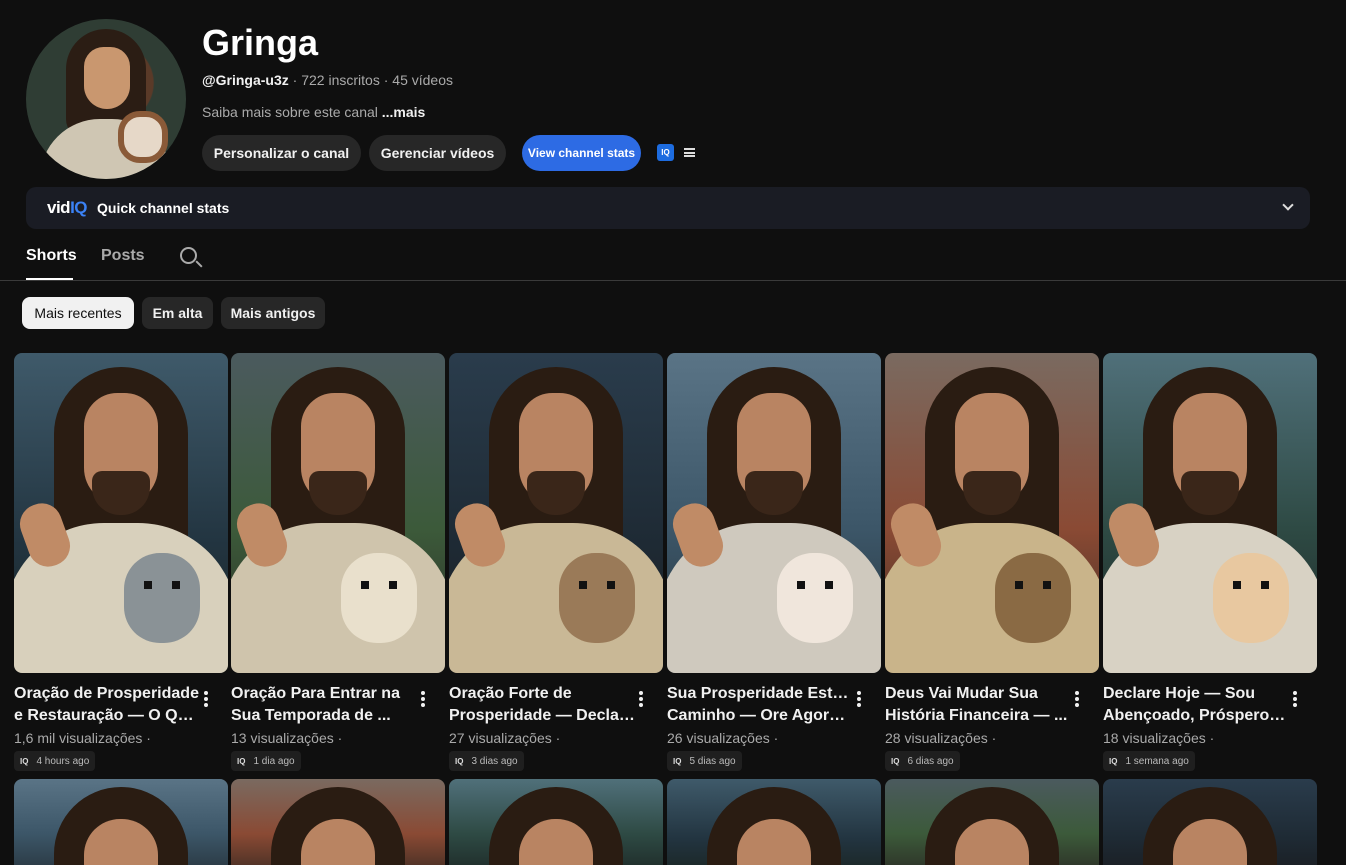  Describe the element at coordinates (668, 208) in the screenshot. I see `vidiq-quick-stats-bar: vidIQ Quick channel stats` at that location.